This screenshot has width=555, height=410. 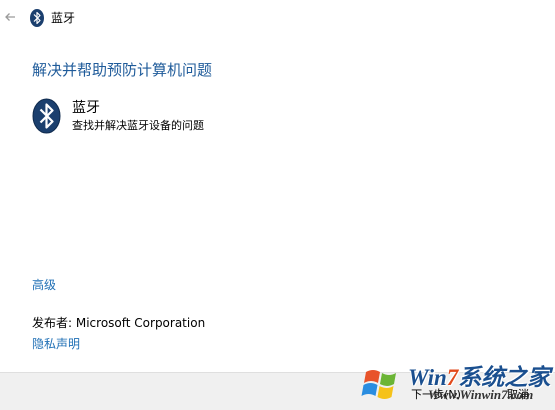 I want to click on troubleshooter-item-bluetooth: 蓝牙 查找并解决蓝牙设备的问题, so click(x=182, y=118).